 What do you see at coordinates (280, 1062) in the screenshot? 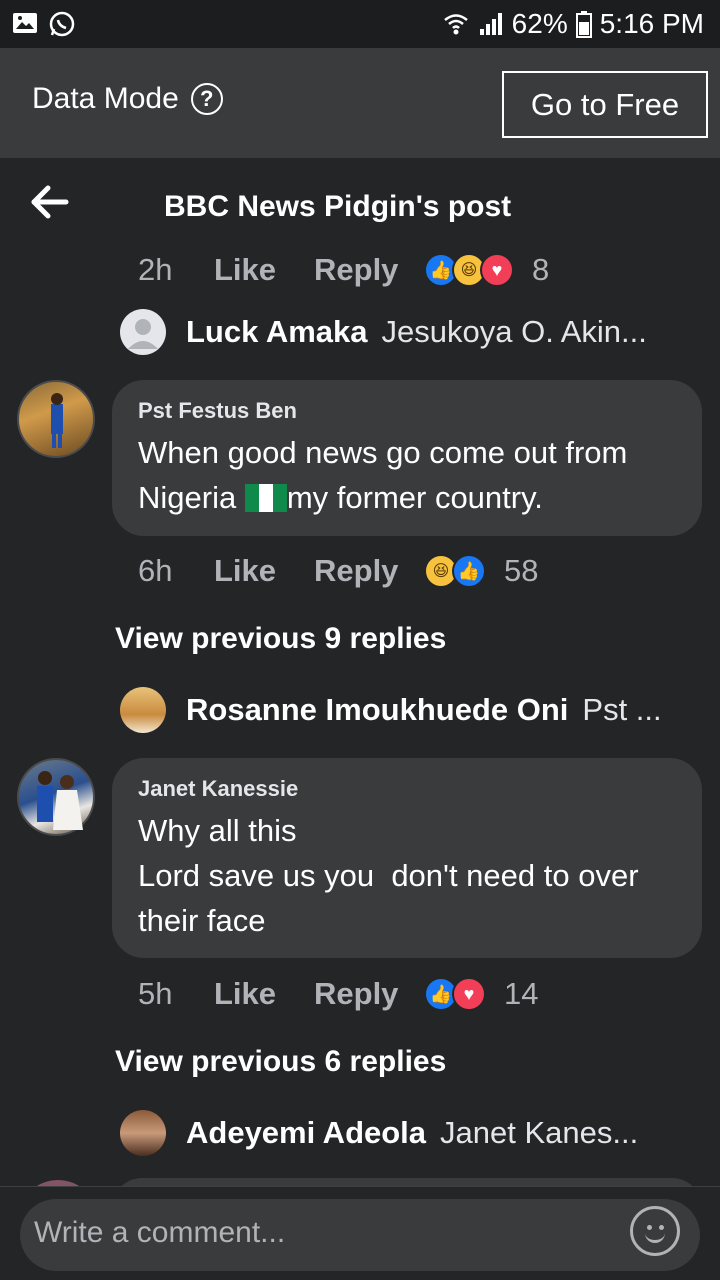
I see `view-previous-replies: View previous 6 replies` at bounding box center [280, 1062].